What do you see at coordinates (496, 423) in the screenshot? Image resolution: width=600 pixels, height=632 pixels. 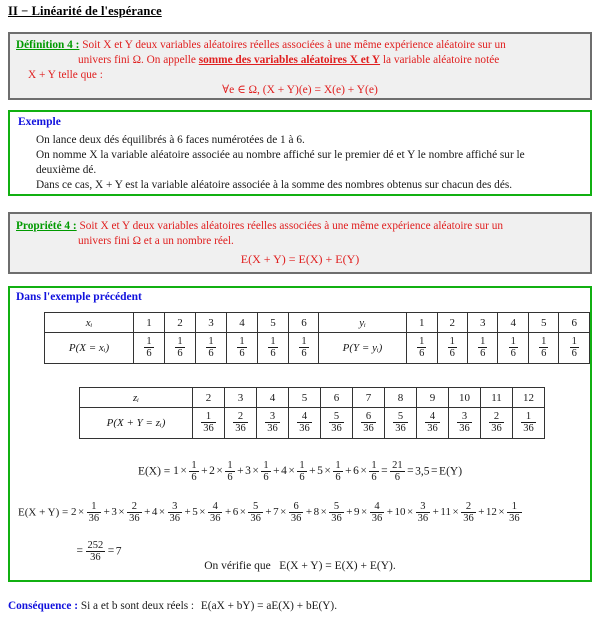 I see `table-z-prob-9: 2 36` at bounding box center [496, 423].